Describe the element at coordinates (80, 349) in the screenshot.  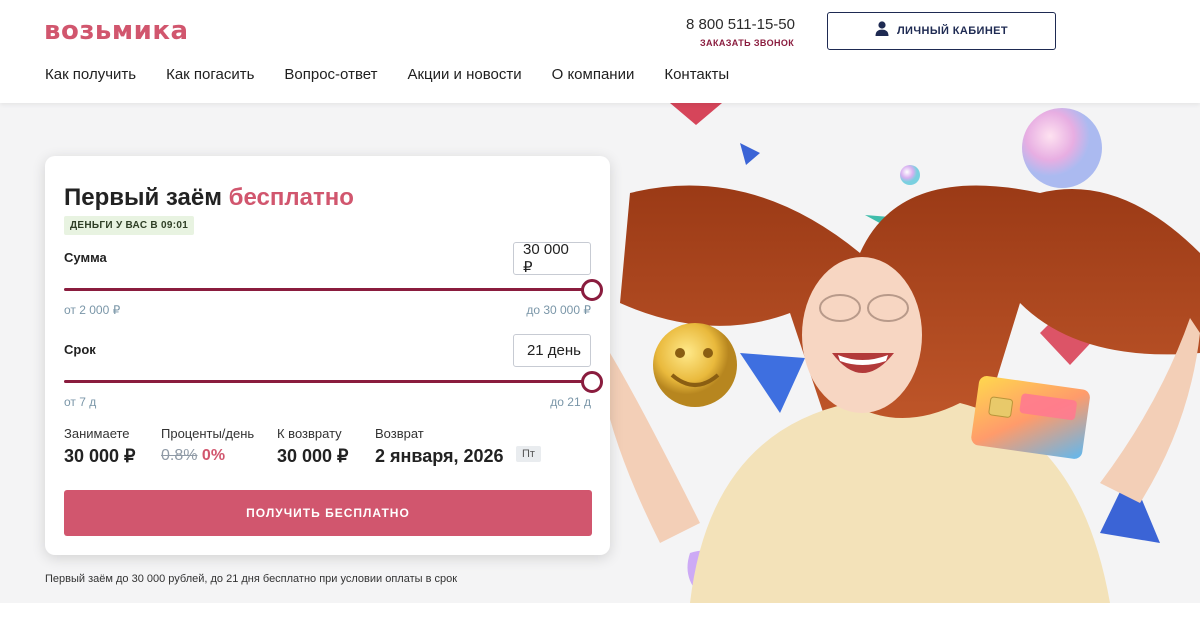
I see `term-label: Срок` at that location.